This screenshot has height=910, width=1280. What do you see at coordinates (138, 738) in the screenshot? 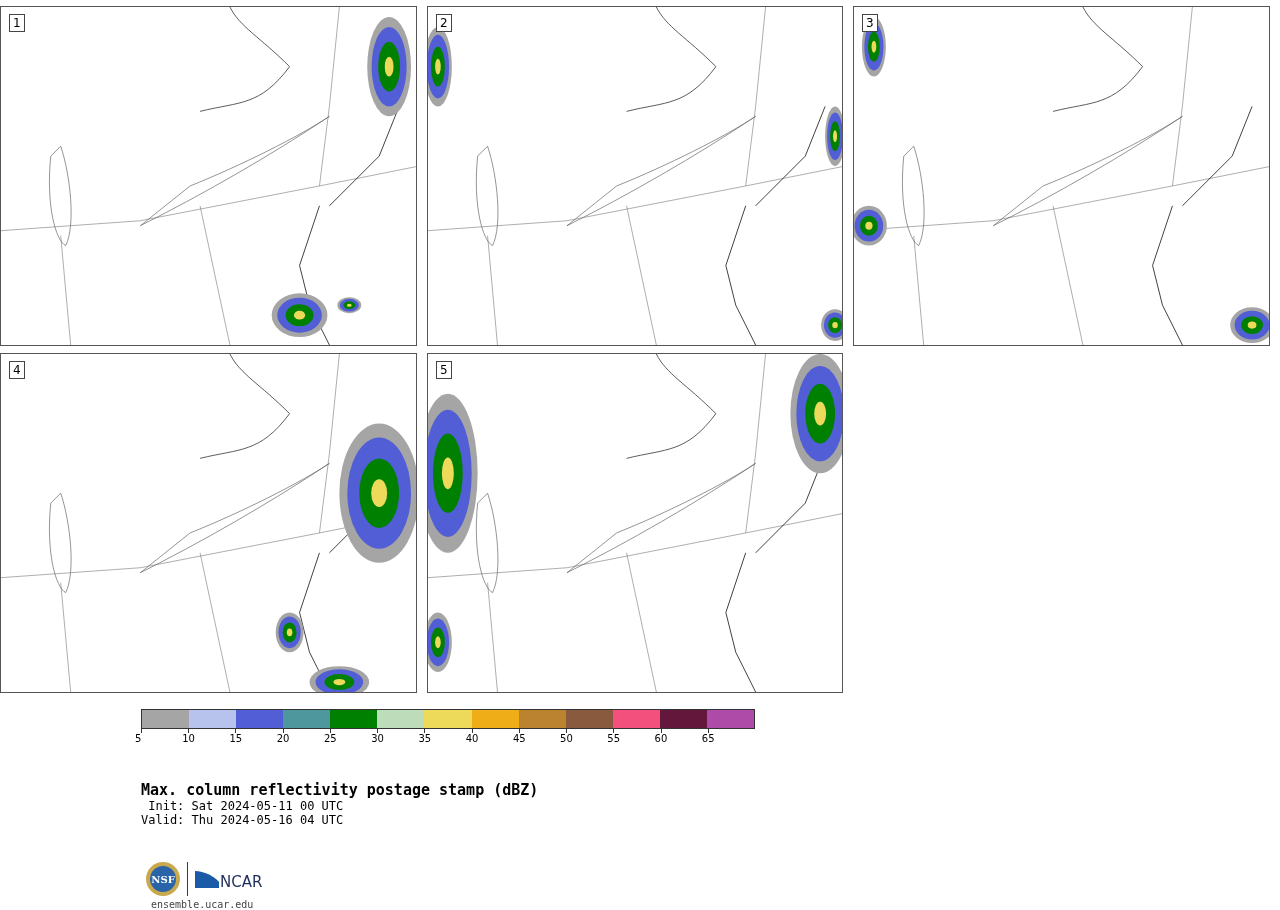
I see `tick-label: 5` at bounding box center [138, 738].